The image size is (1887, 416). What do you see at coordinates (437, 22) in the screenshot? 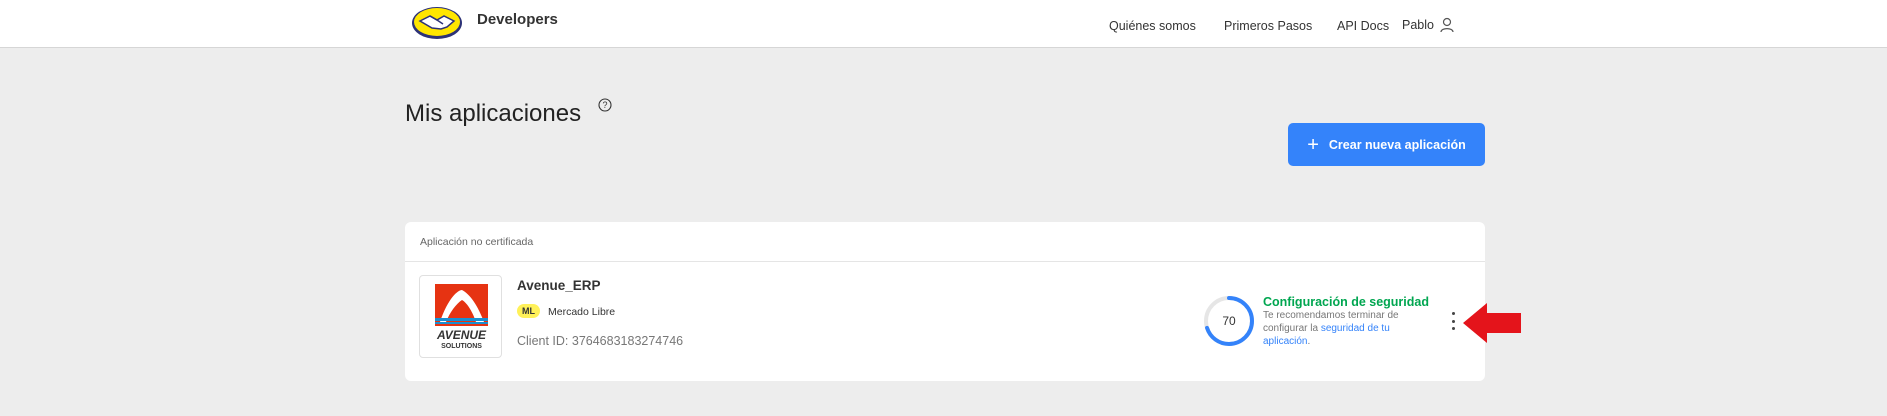
I see `mercado-libre-logo` at bounding box center [437, 22].